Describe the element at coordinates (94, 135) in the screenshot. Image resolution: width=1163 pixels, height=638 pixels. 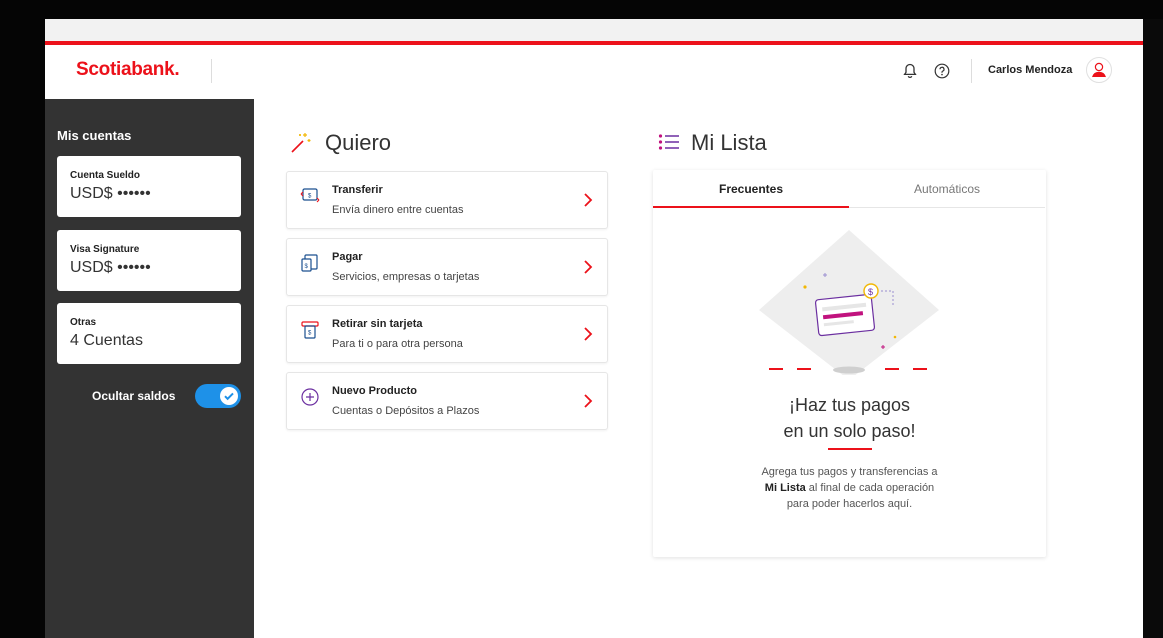
I see `sidebar-title: Mis cuentas` at that location.